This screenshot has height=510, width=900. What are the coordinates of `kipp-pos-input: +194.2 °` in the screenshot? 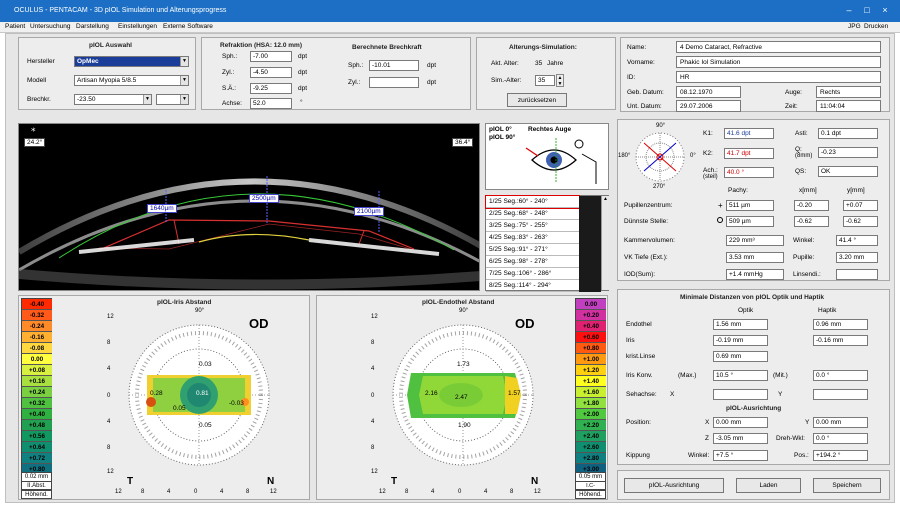 It's located at (840, 455).